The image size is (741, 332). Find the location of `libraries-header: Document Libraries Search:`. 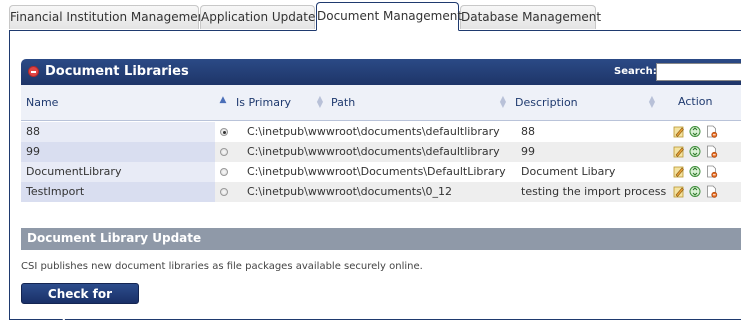

libraries-header: Document Libraries Search: is located at coordinates (381, 72).